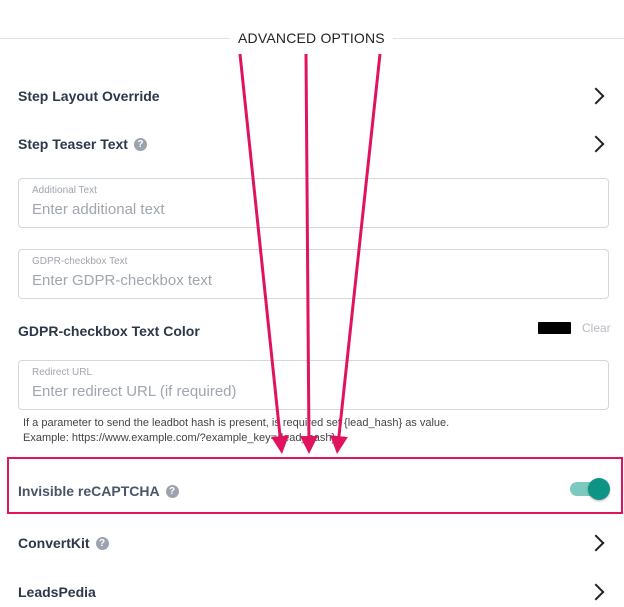  What do you see at coordinates (316, 144) in the screenshot?
I see `step-teaser-text-row: Step Teaser Text ?` at bounding box center [316, 144].